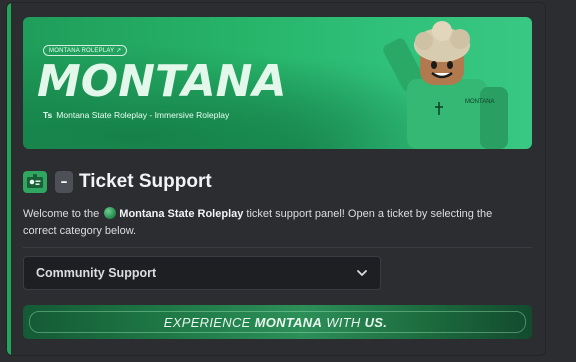  I want to click on avatar-torso, so click(447, 114).